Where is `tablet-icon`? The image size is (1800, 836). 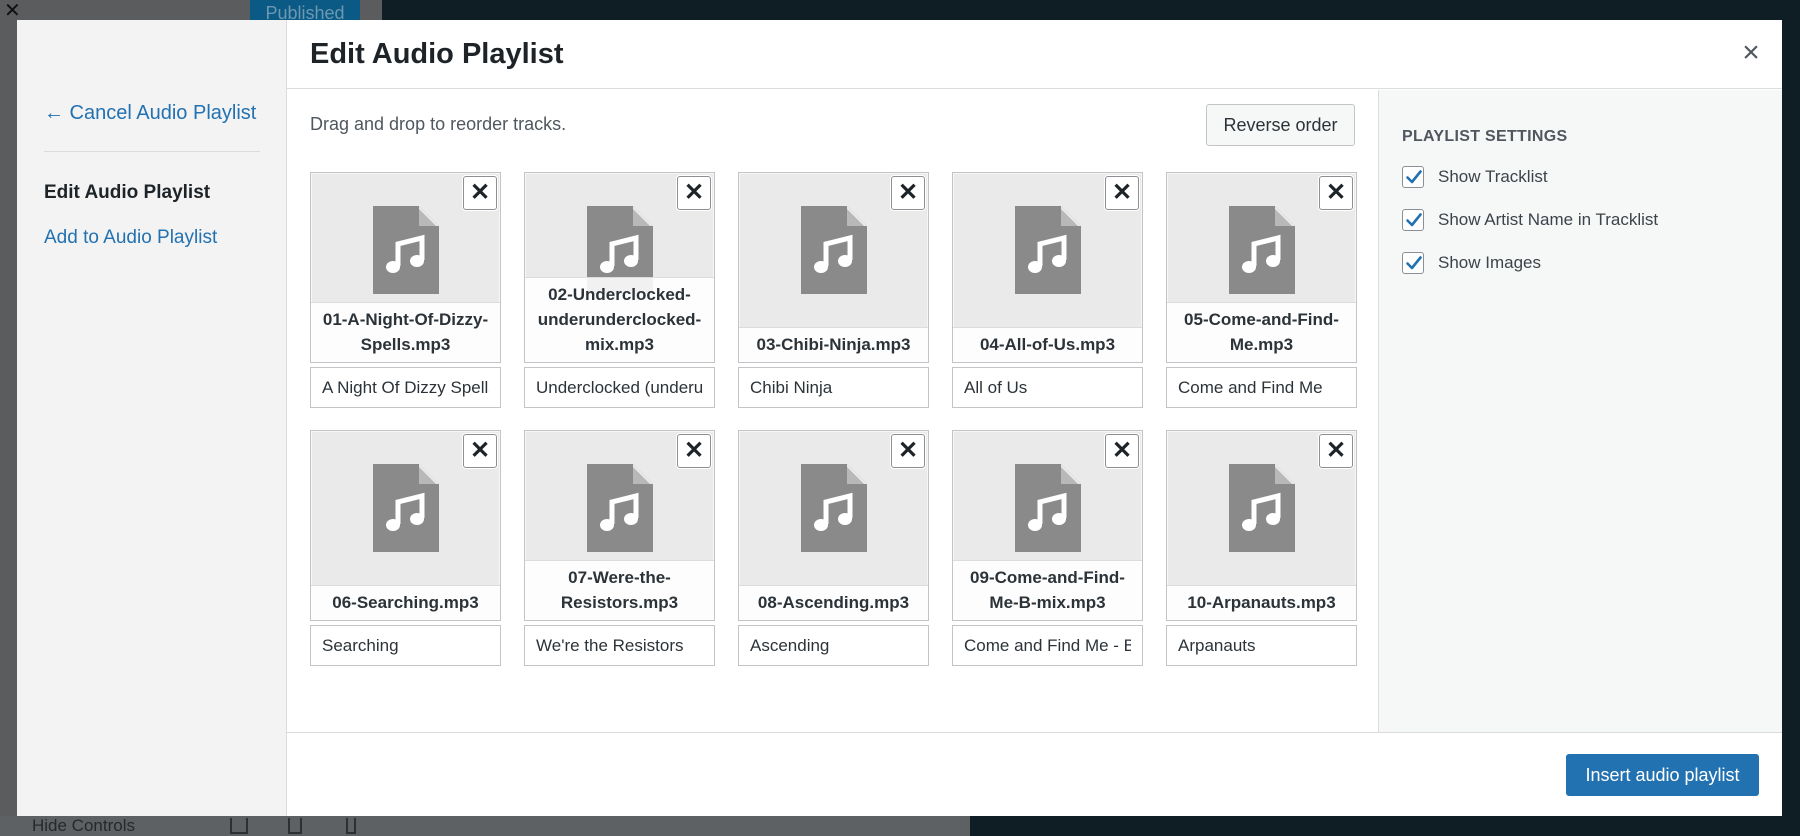
tablet-icon is located at coordinates (295, 826).